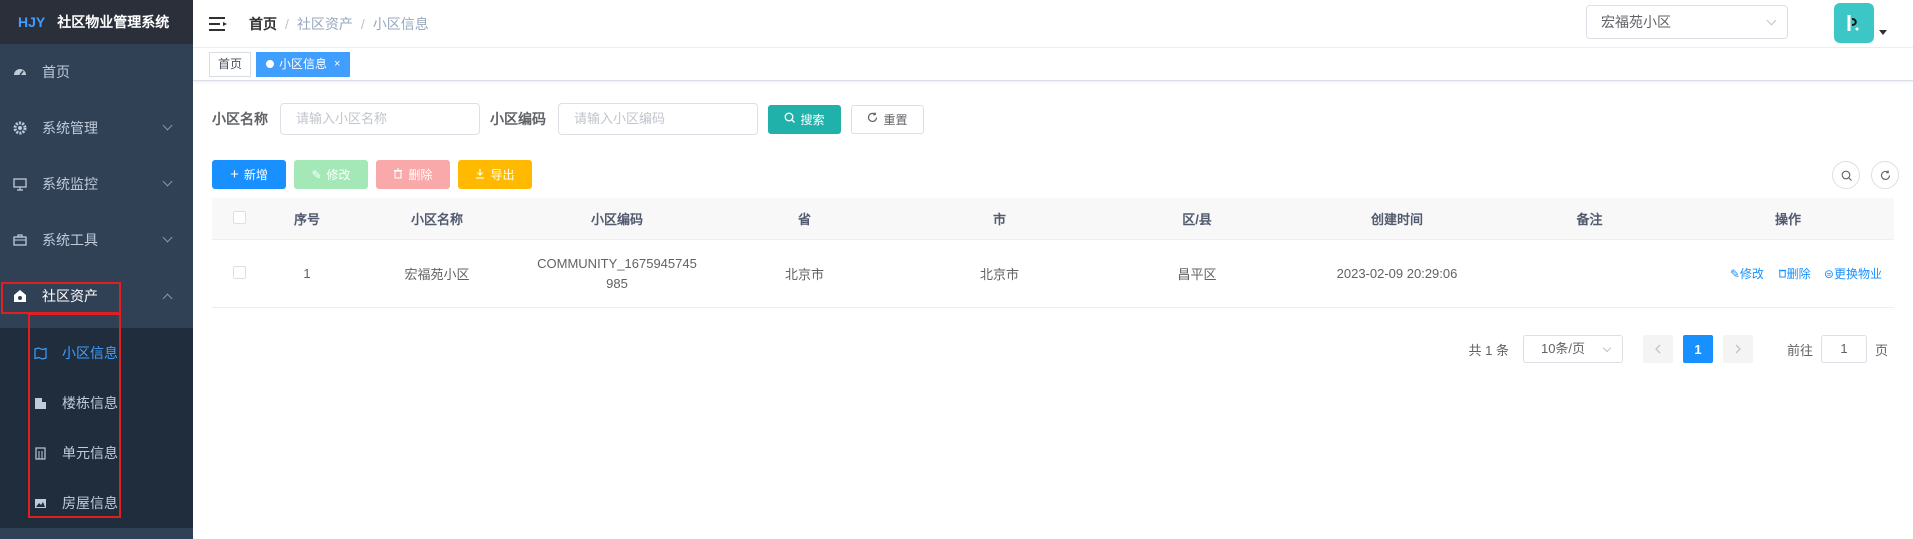 The height and width of the screenshot is (539, 1913). What do you see at coordinates (1397, 273) in the screenshot?
I see `cell-created: 2023-02-09 20:29:06` at bounding box center [1397, 273].